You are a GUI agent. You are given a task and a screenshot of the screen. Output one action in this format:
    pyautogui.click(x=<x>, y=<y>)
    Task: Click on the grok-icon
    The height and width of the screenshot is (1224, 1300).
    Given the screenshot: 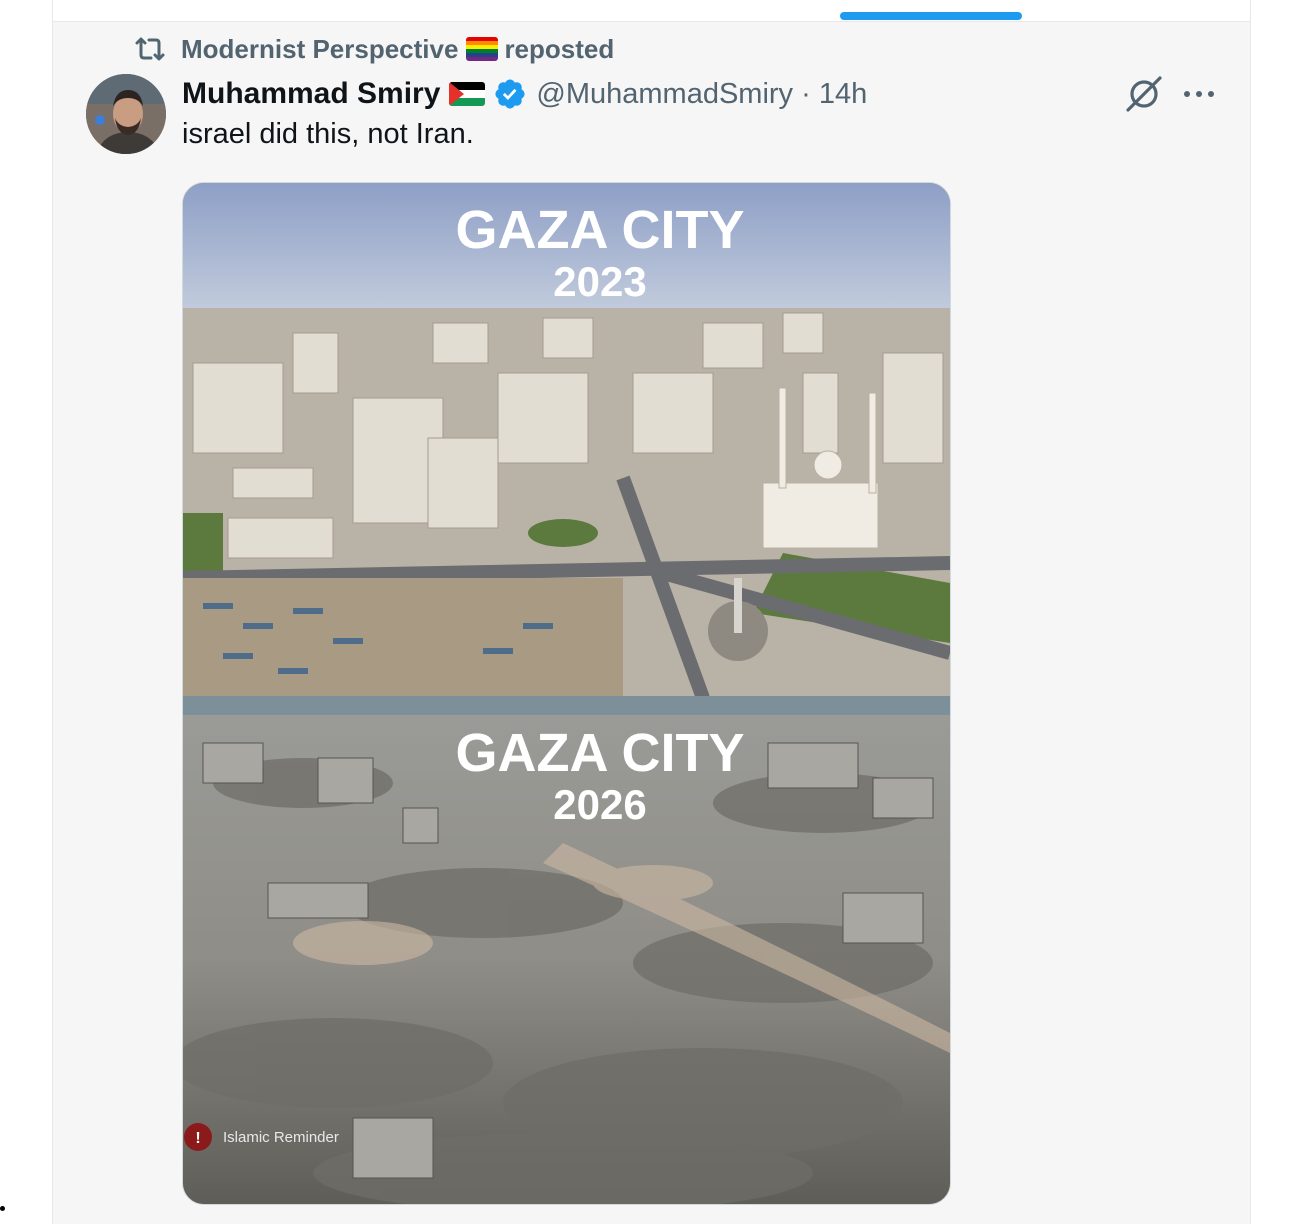 What is the action you would take?
    pyautogui.click(x=1144, y=94)
    